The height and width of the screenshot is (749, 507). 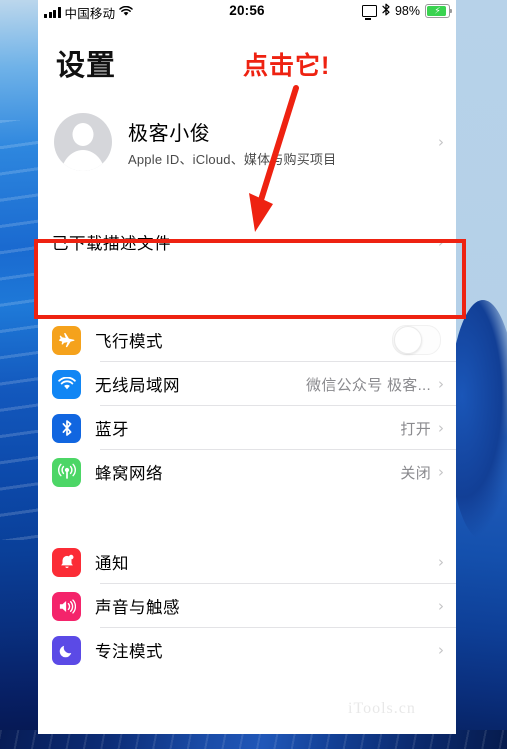 I want to click on settings-row-label: 无线局域网, so click(x=137, y=386).